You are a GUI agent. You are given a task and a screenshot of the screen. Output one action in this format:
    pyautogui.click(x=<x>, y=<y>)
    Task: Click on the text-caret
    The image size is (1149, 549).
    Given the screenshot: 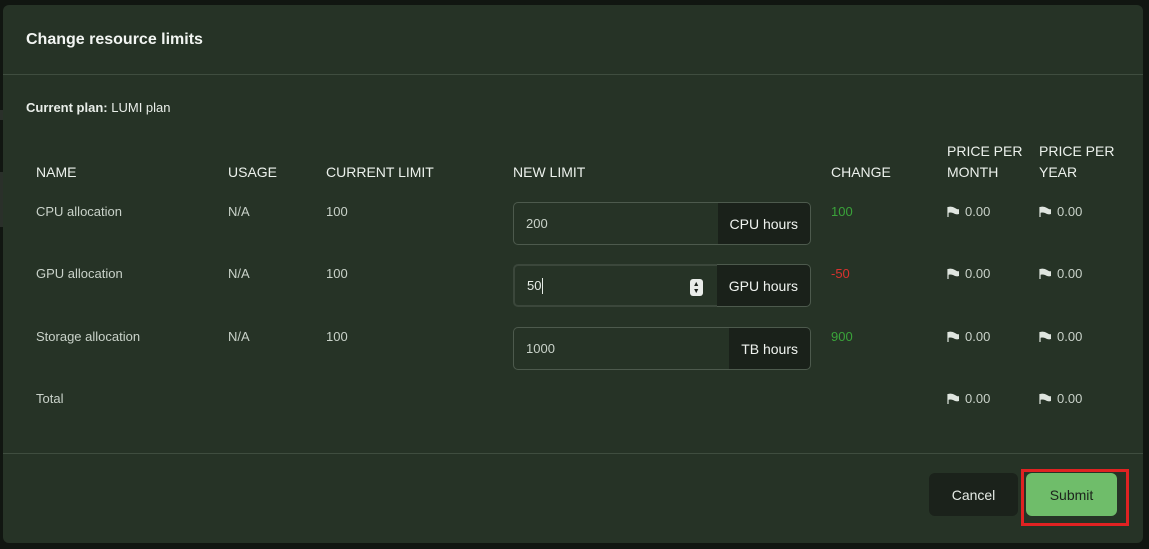 What is the action you would take?
    pyautogui.click(x=543, y=285)
    